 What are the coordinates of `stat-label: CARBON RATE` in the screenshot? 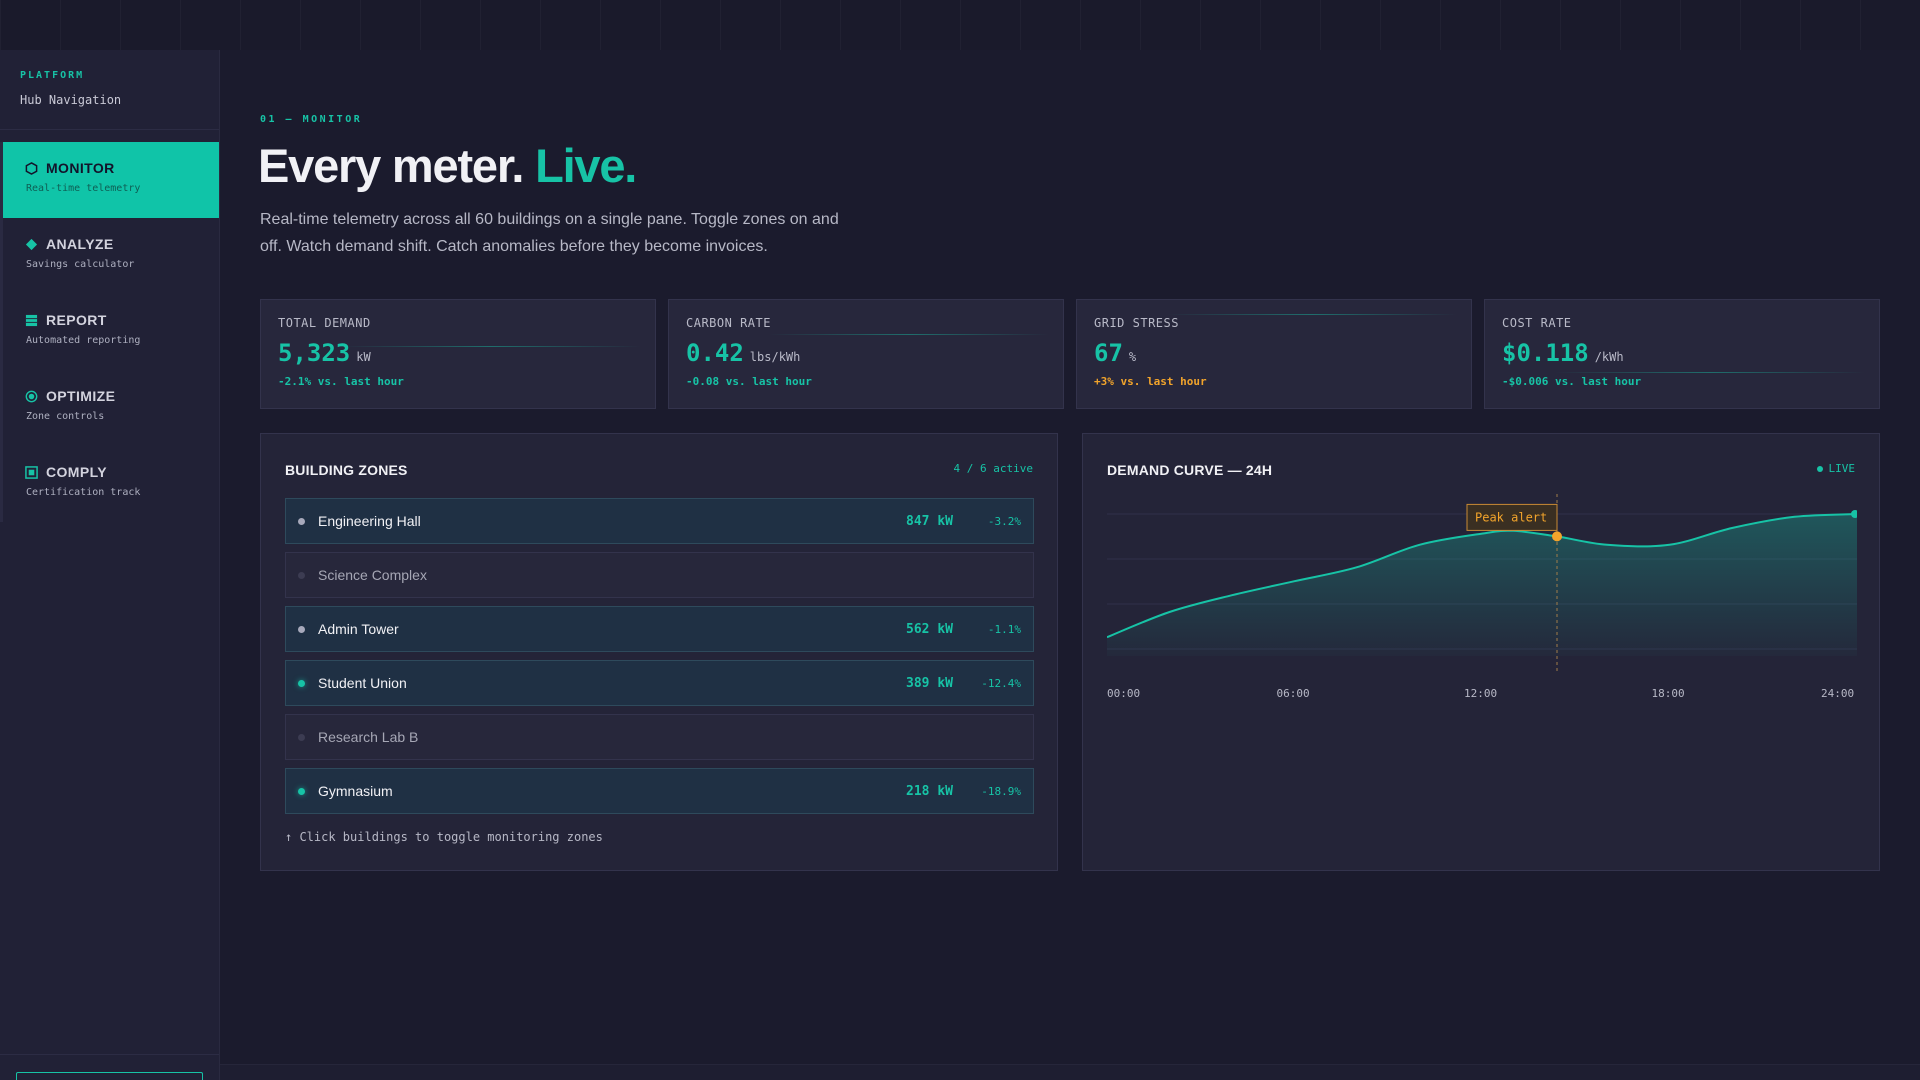 It's located at (728, 323).